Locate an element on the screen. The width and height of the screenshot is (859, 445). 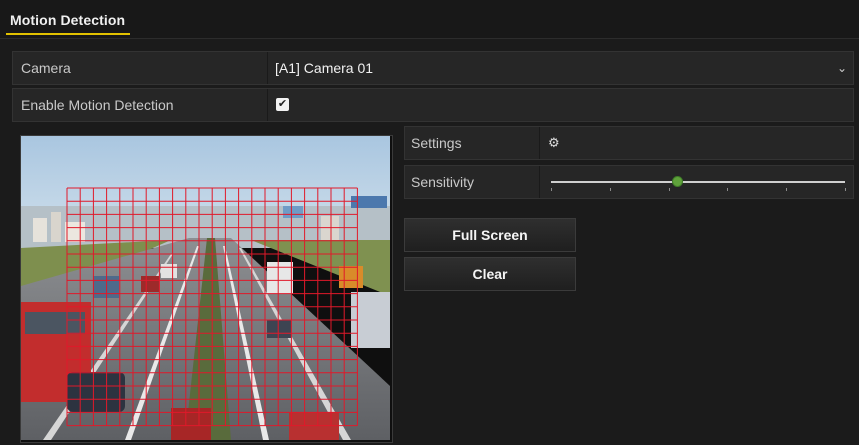
sensitivity-slider-track is located at coordinates (698, 182).